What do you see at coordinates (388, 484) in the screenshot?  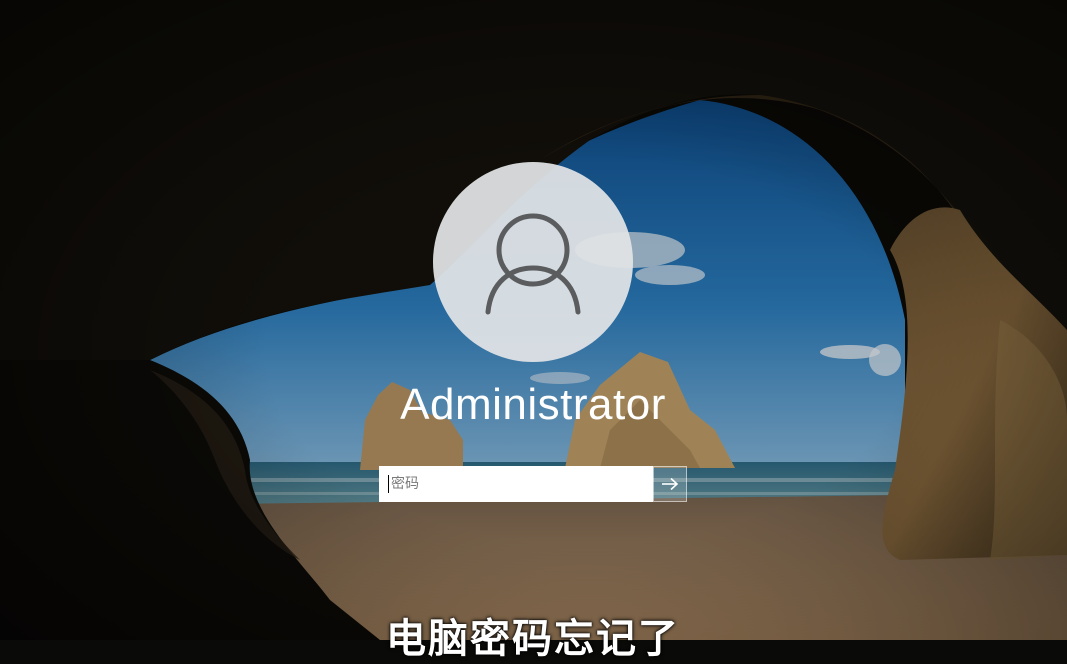 I see `text-caret` at bounding box center [388, 484].